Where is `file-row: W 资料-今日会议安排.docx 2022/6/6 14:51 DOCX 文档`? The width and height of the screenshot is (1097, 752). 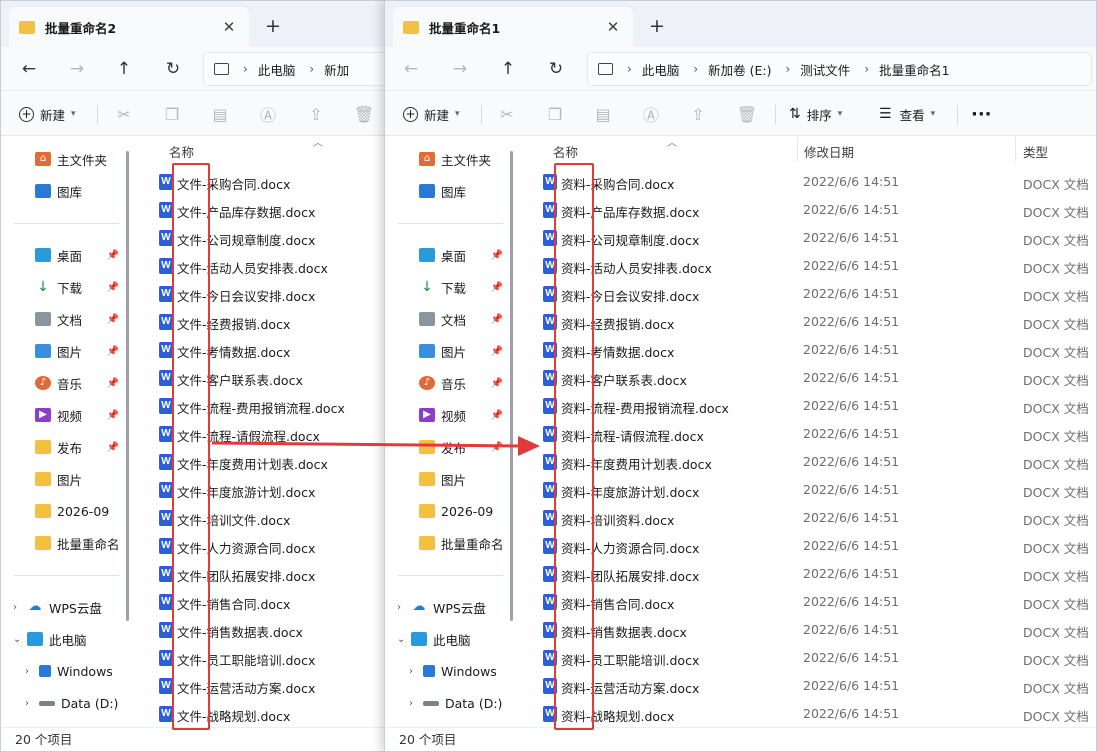 file-row: W 资料-今日会议安排.docx 2022/6/6 14:51 DOCX 文档 is located at coordinates (806, 294).